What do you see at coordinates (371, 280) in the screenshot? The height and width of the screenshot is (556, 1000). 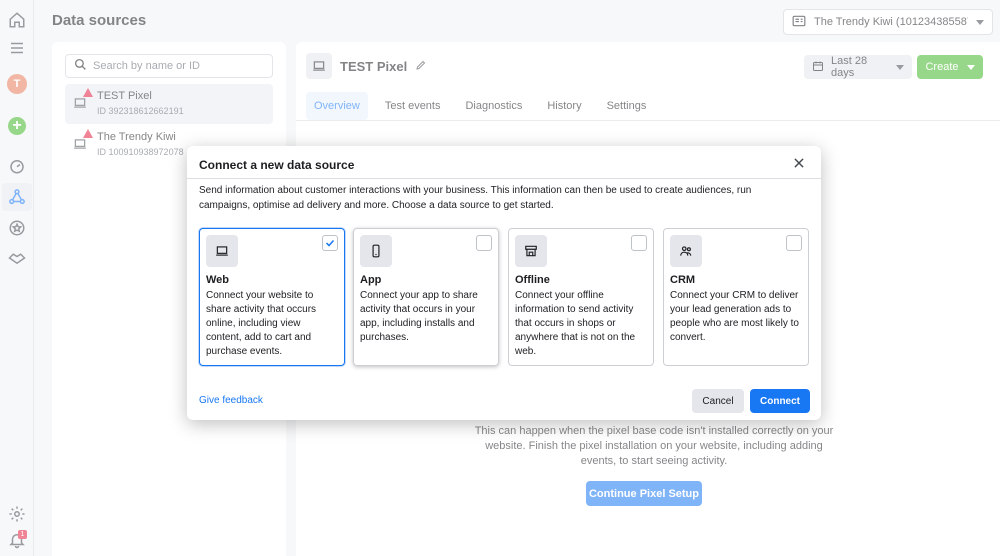 I see `card-title: App` at bounding box center [371, 280].